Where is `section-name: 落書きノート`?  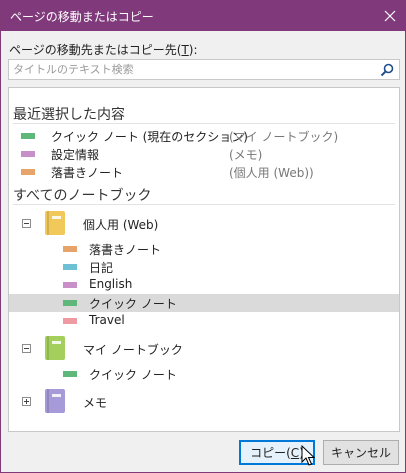 section-name: 落書きノート is located at coordinates (125, 250).